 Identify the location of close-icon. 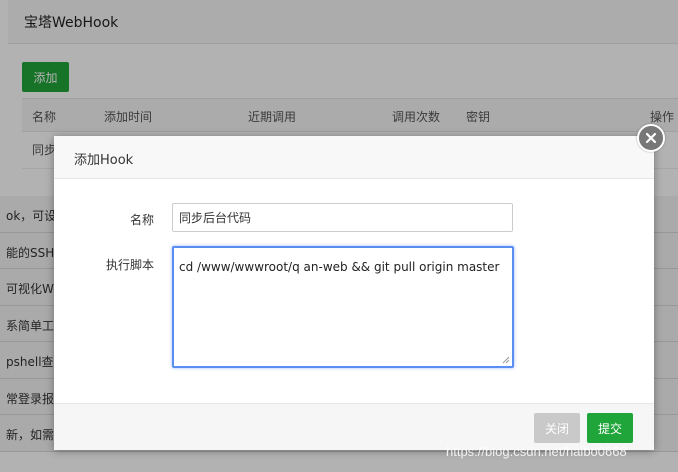
(651, 138).